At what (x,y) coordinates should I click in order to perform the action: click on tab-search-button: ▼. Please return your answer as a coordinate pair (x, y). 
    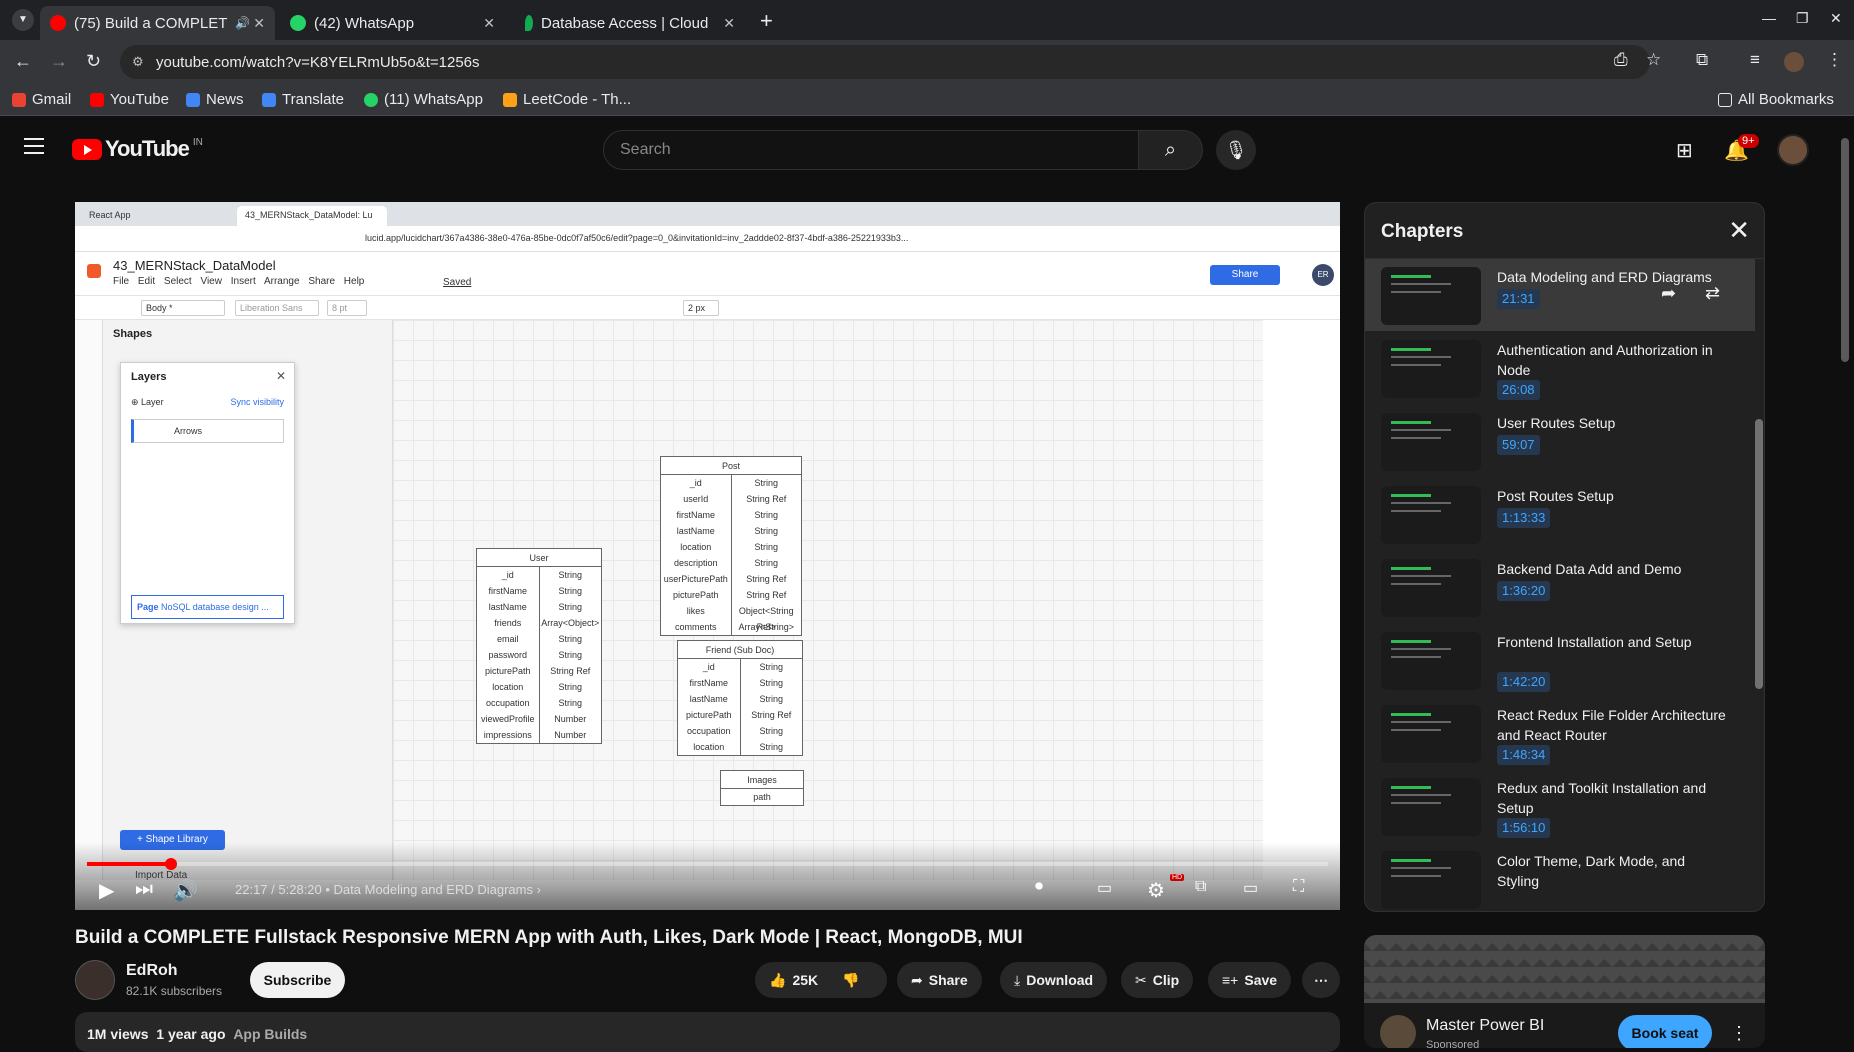
    Looking at the image, I should click on (23, 20).